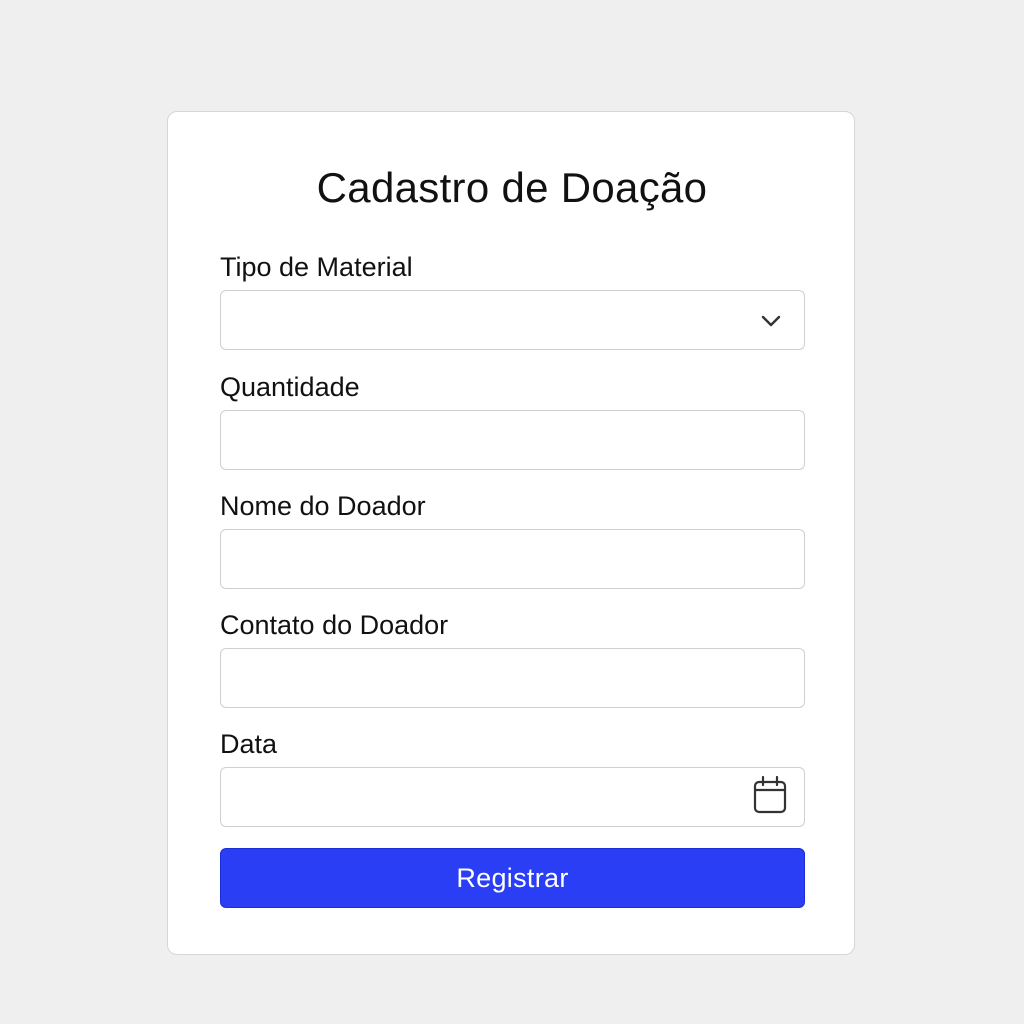  I want to click on donor-name-input, so click(512, 559).